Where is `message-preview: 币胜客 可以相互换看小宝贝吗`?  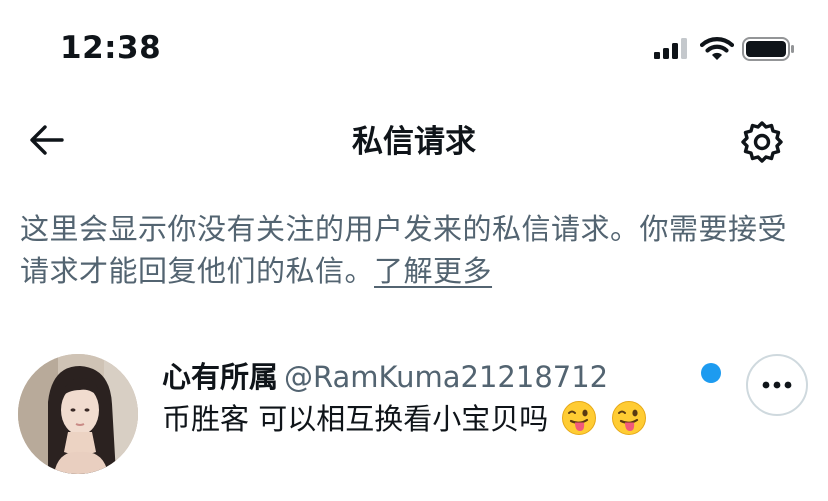 message-preview: 币胜客 可以相互换看小宝贝吗 is located at coordinates (404, 417).